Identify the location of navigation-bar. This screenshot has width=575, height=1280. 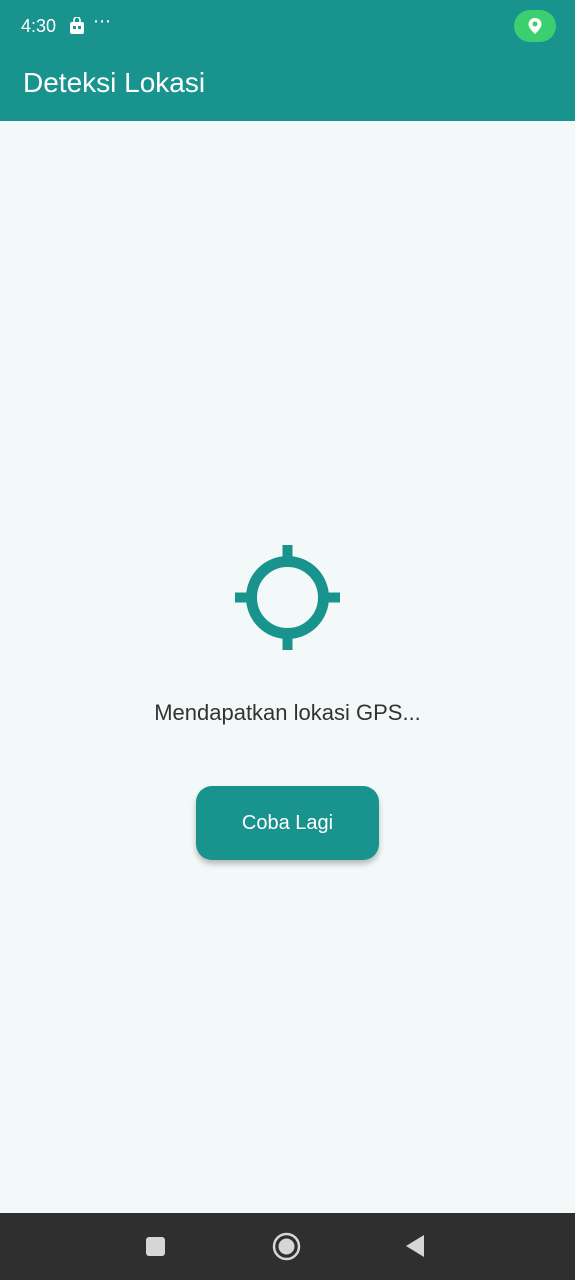
(287, 1246).